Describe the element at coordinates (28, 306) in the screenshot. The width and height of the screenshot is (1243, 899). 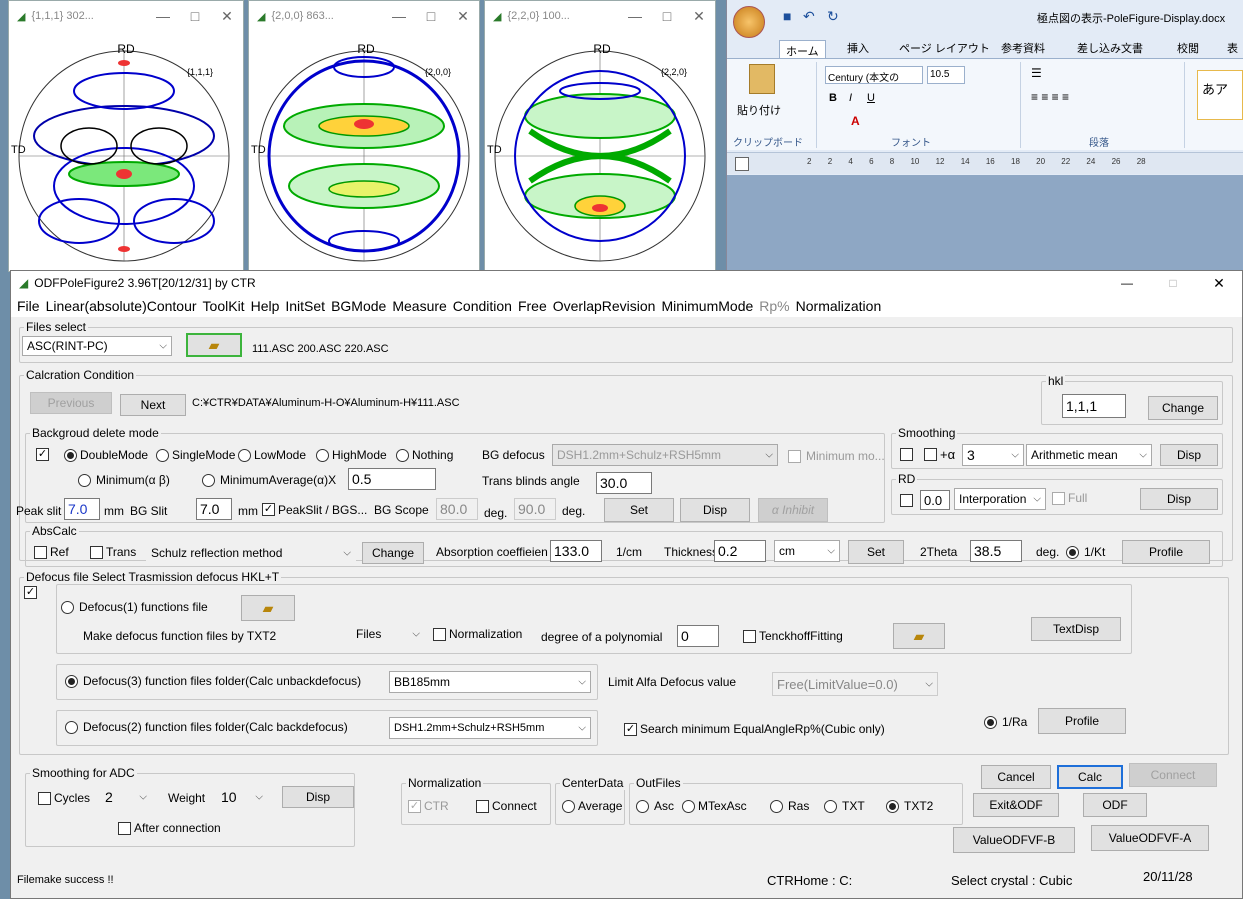
I see `menu-file: File` at that location.